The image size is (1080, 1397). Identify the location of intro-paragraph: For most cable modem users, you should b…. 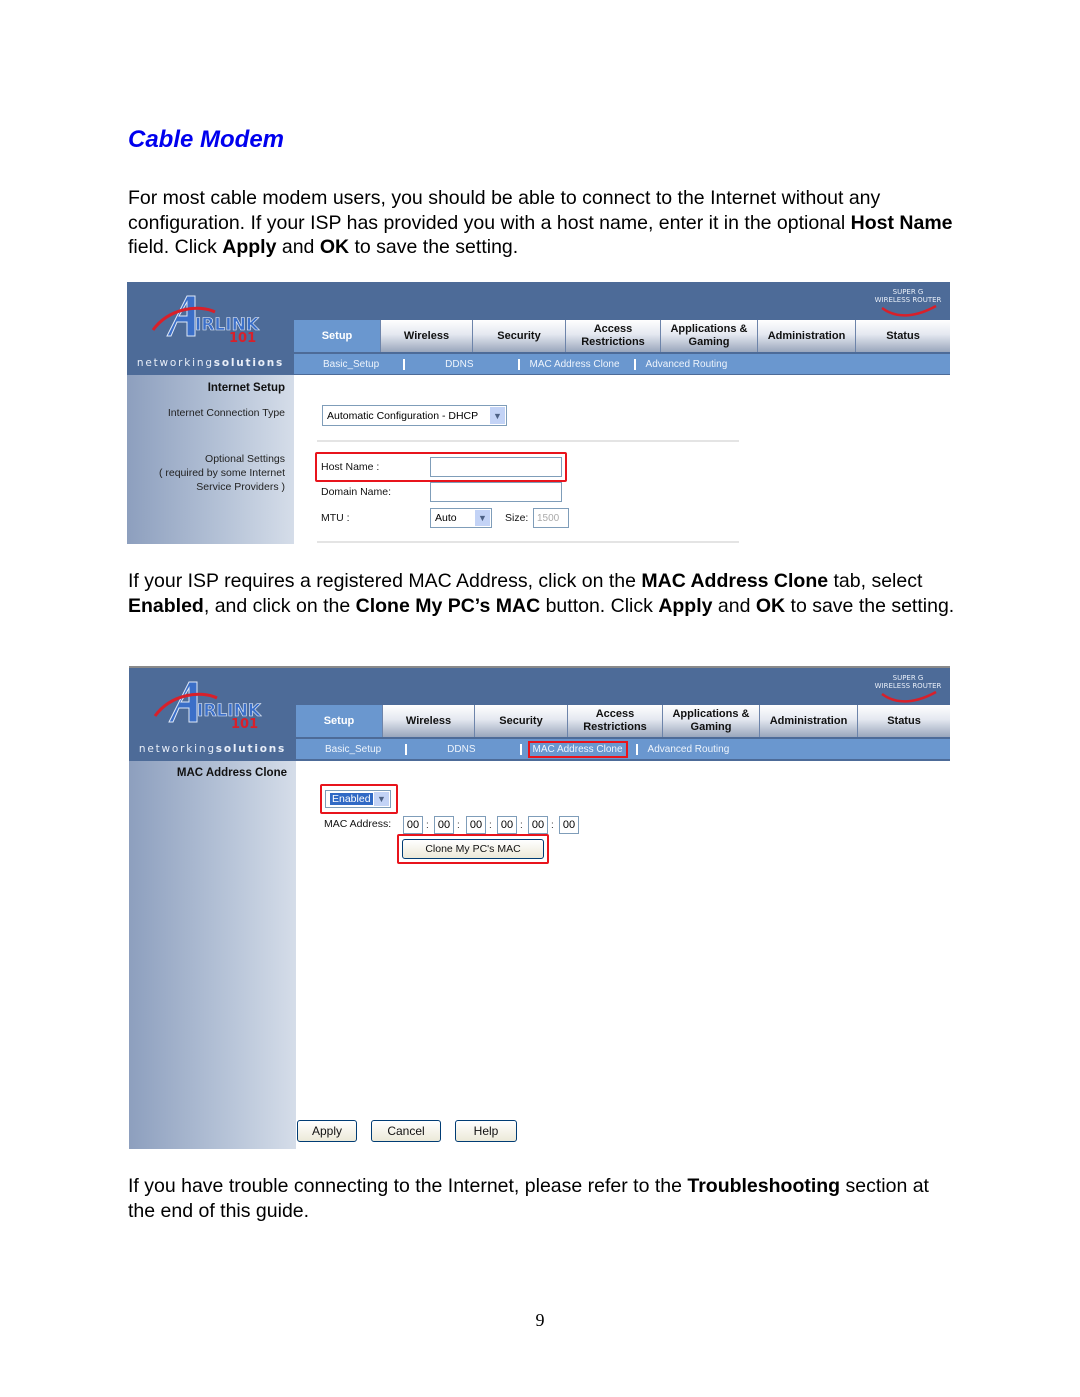
(543, 223).